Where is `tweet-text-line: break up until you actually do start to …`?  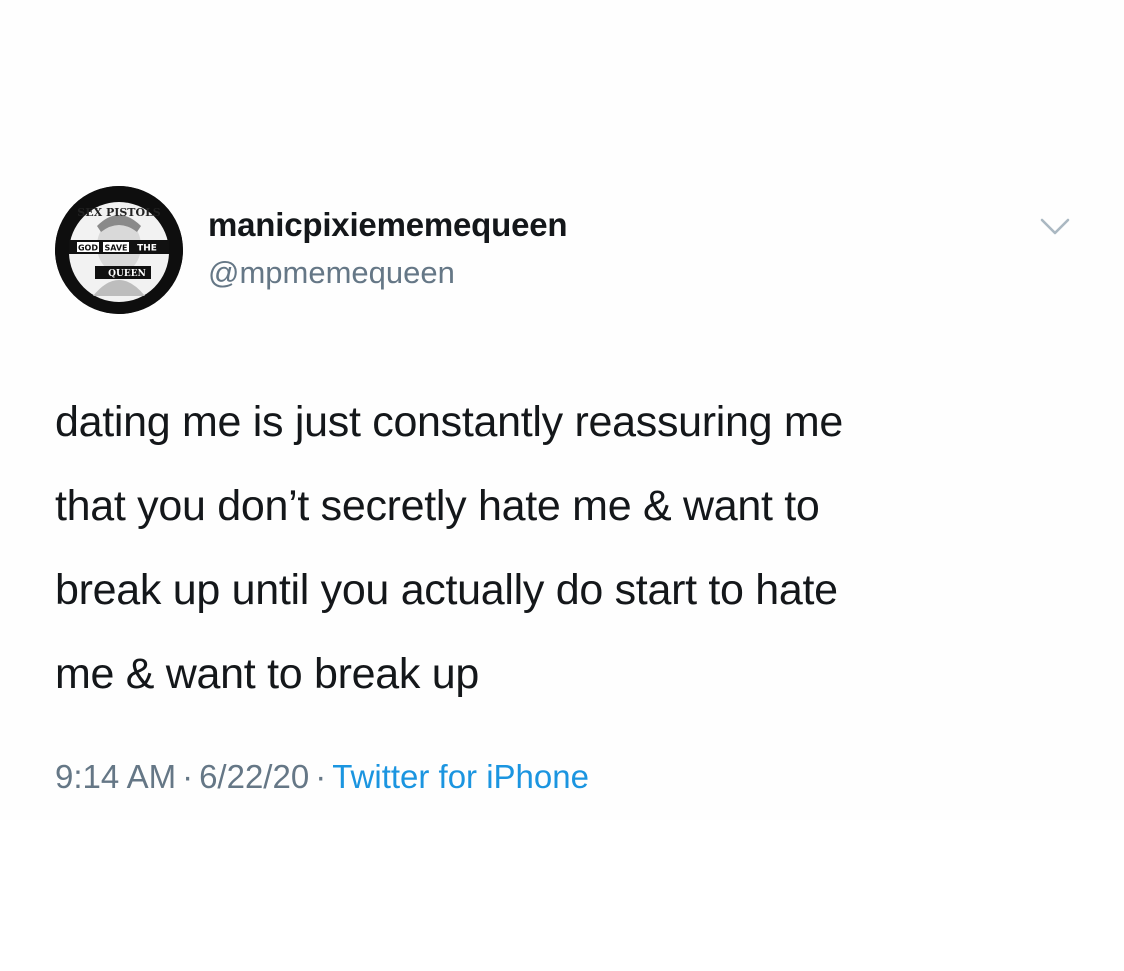
tweet-text-line: break up until you actually do start to … is located at coordinates (446, 590).